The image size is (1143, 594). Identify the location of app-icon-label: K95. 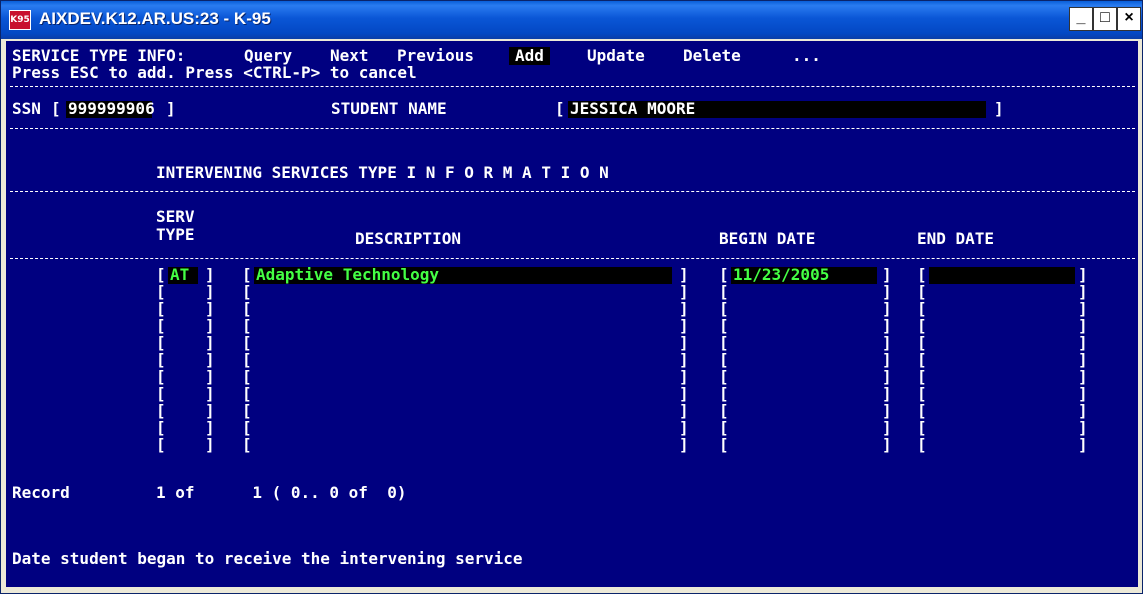
(20, 20).